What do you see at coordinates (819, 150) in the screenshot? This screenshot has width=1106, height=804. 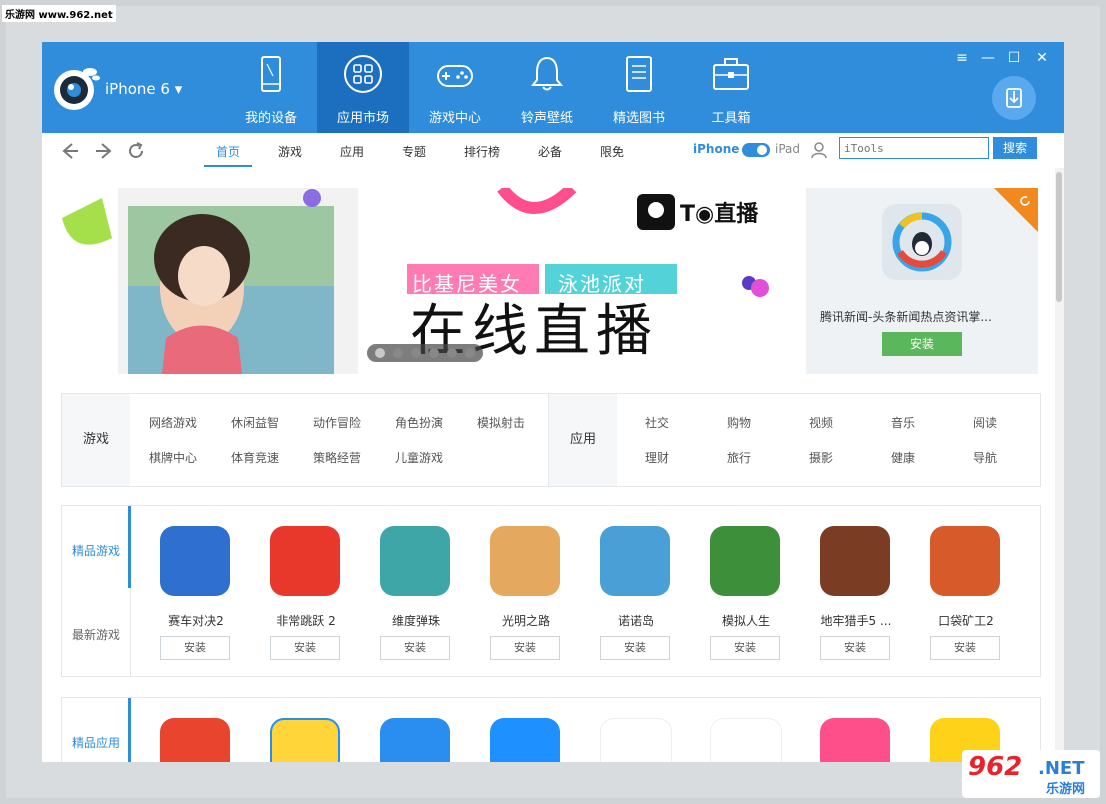 I see `user-icon` at bounding box center [819, 150].